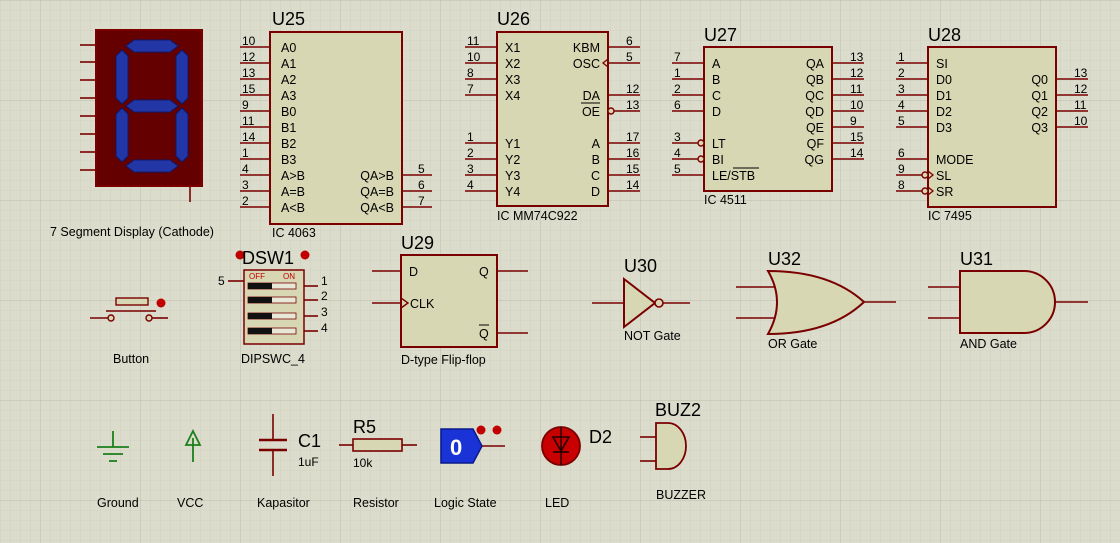 The height and width of the screenshot is (543, 1120). I want to click on u28-pin-name: D1, so click(944, 96).